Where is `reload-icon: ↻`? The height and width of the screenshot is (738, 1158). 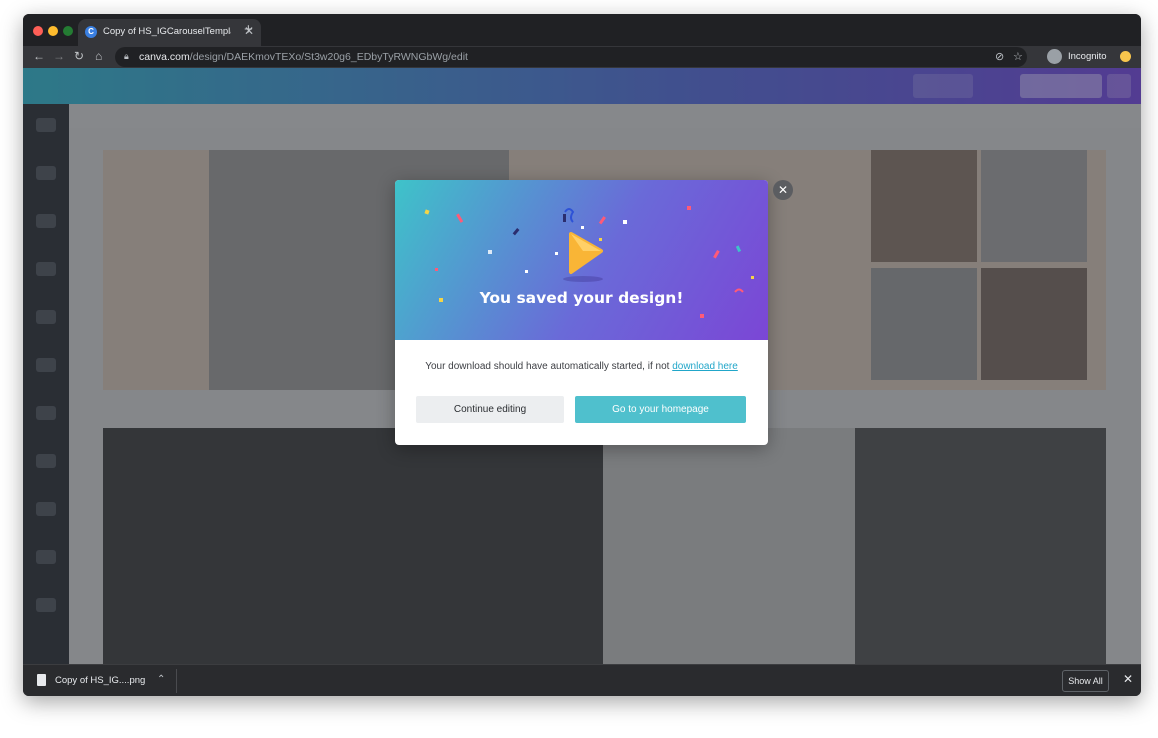 reload-icon: ↻ is located at coordinates (79, 56).